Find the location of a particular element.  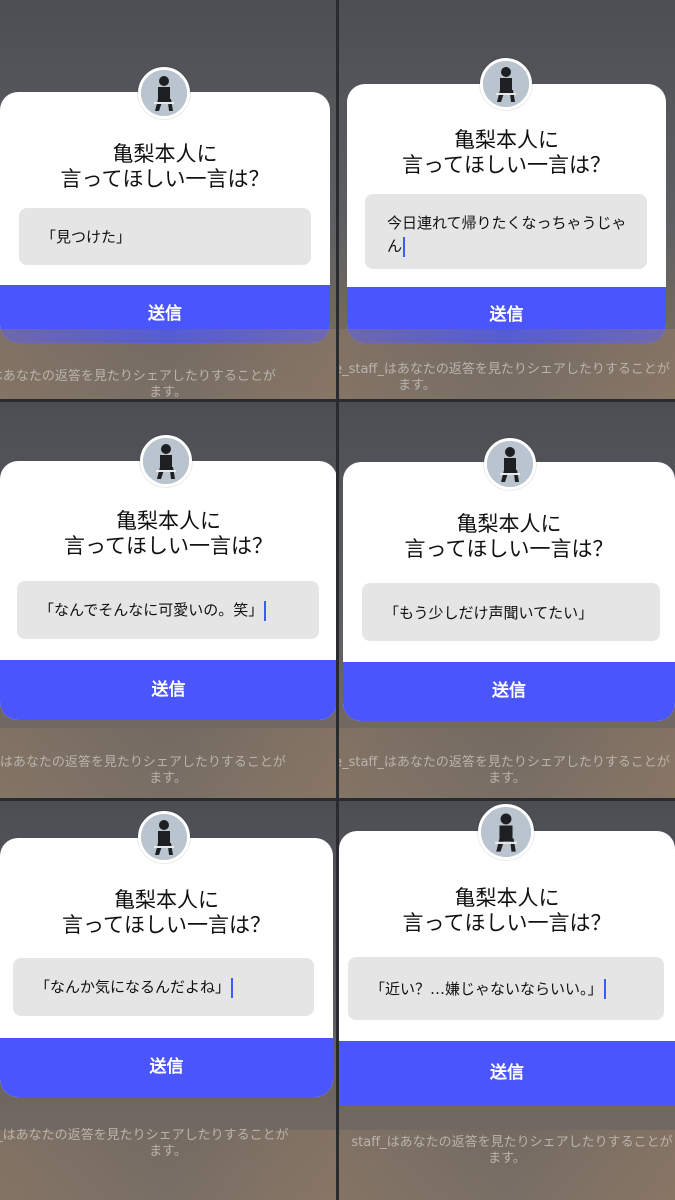

answer-text: 「近い？…嫌じゃないならいい。」 is located at coordinates (486, 988).